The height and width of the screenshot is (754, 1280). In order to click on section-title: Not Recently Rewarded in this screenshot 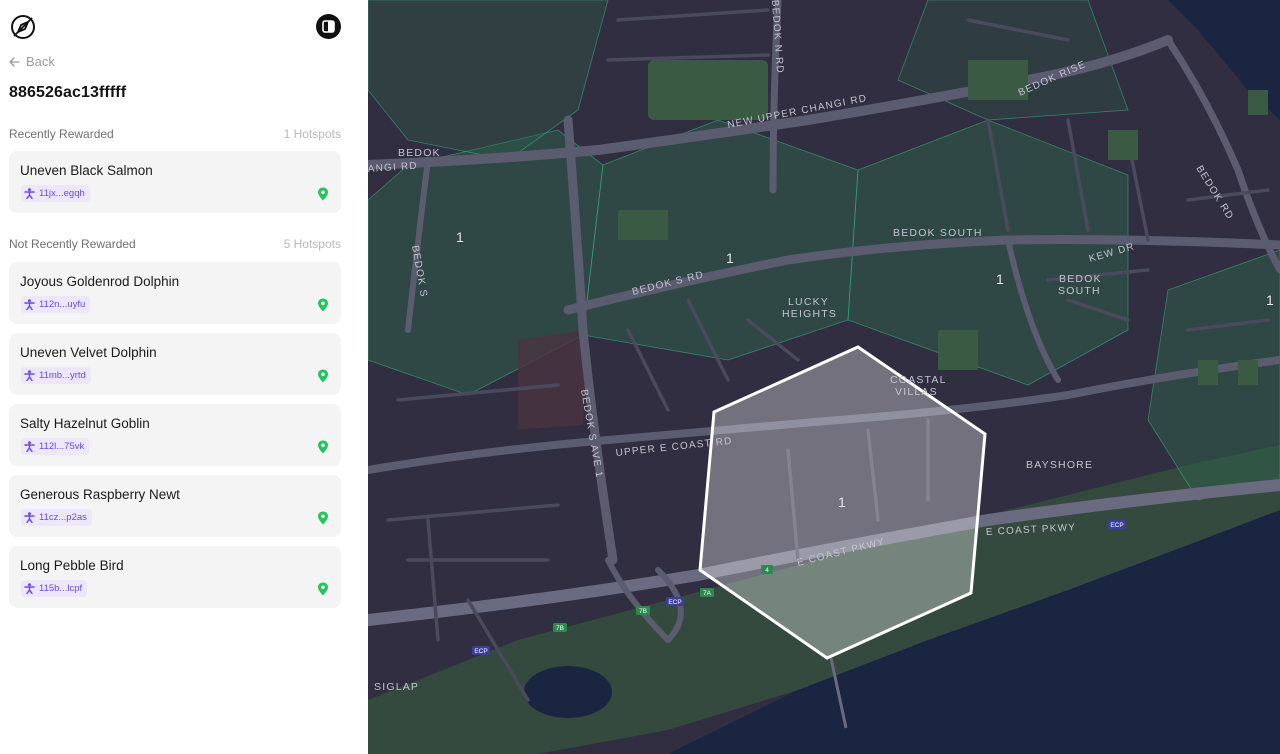, I will do `click(72, 244)`.